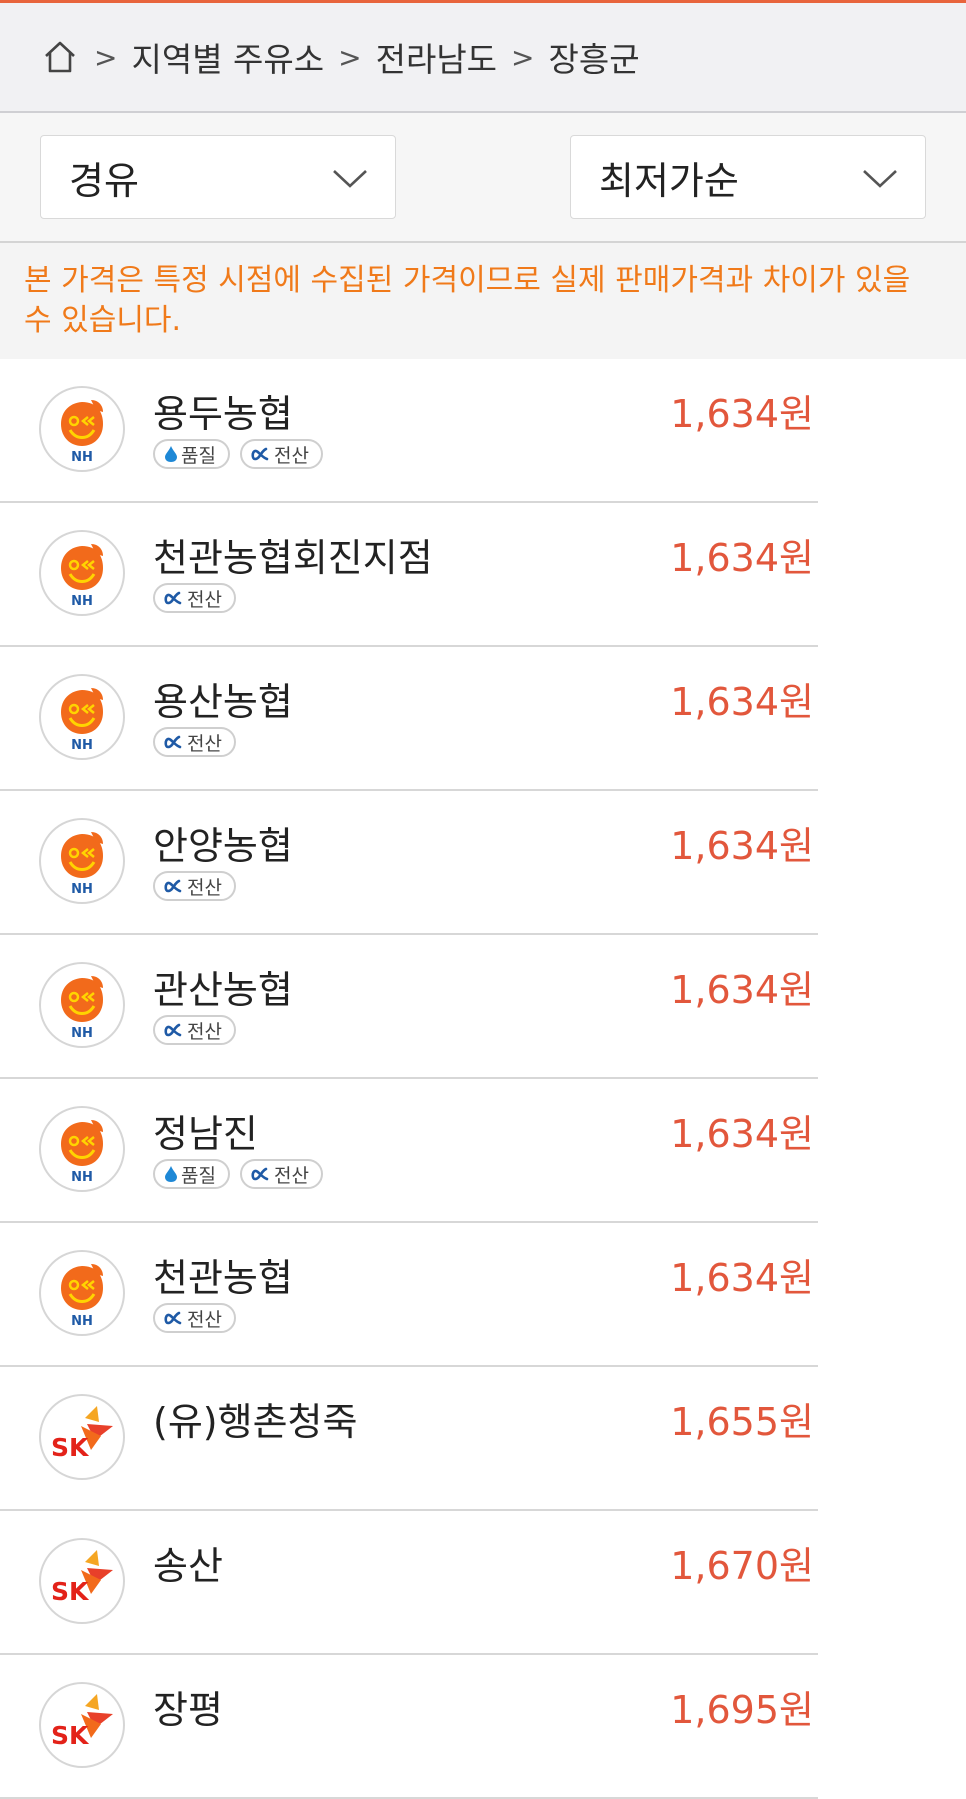 The width and height of the screenshot is (966, 1799). What do you see at coordinates (188, 1710) in the screenshot?
I see `station-name: 장평` at bounding box center [188, 1710].